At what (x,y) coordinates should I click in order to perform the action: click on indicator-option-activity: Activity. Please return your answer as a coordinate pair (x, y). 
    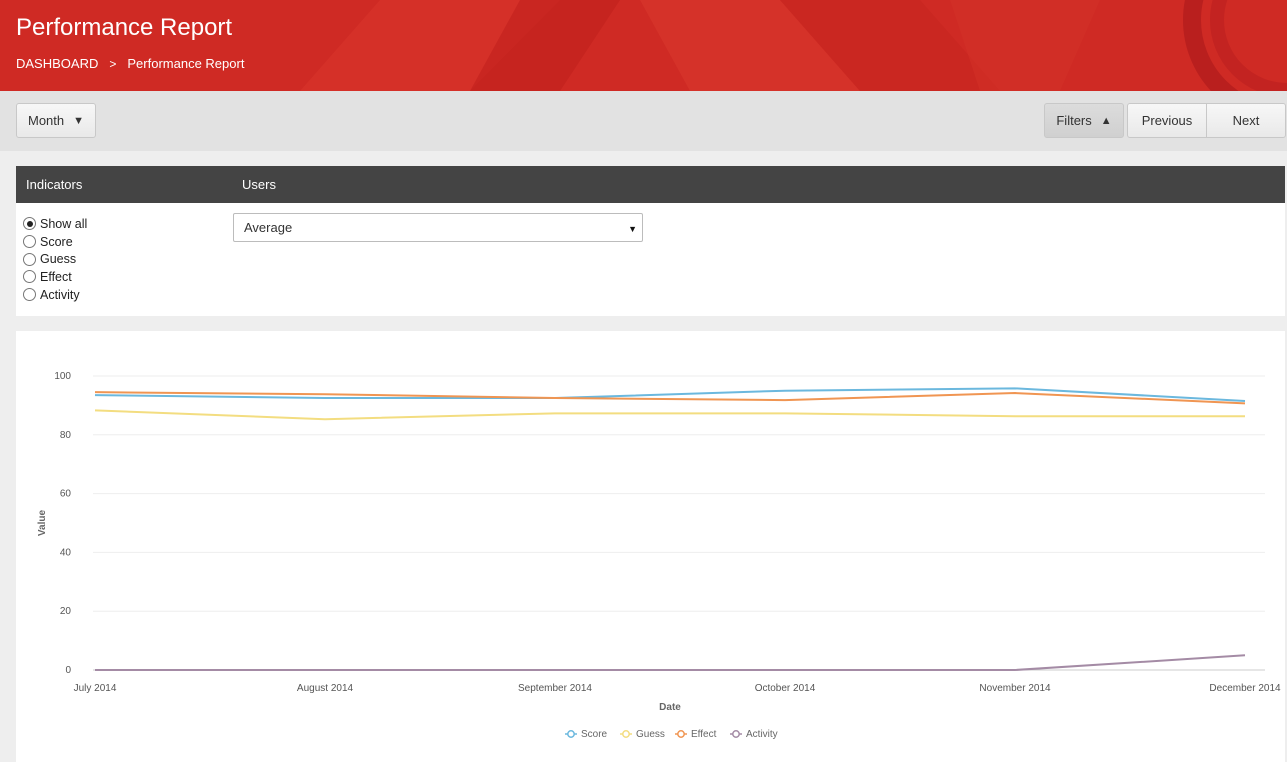
    Looking at the image, I should click on (55, 295).